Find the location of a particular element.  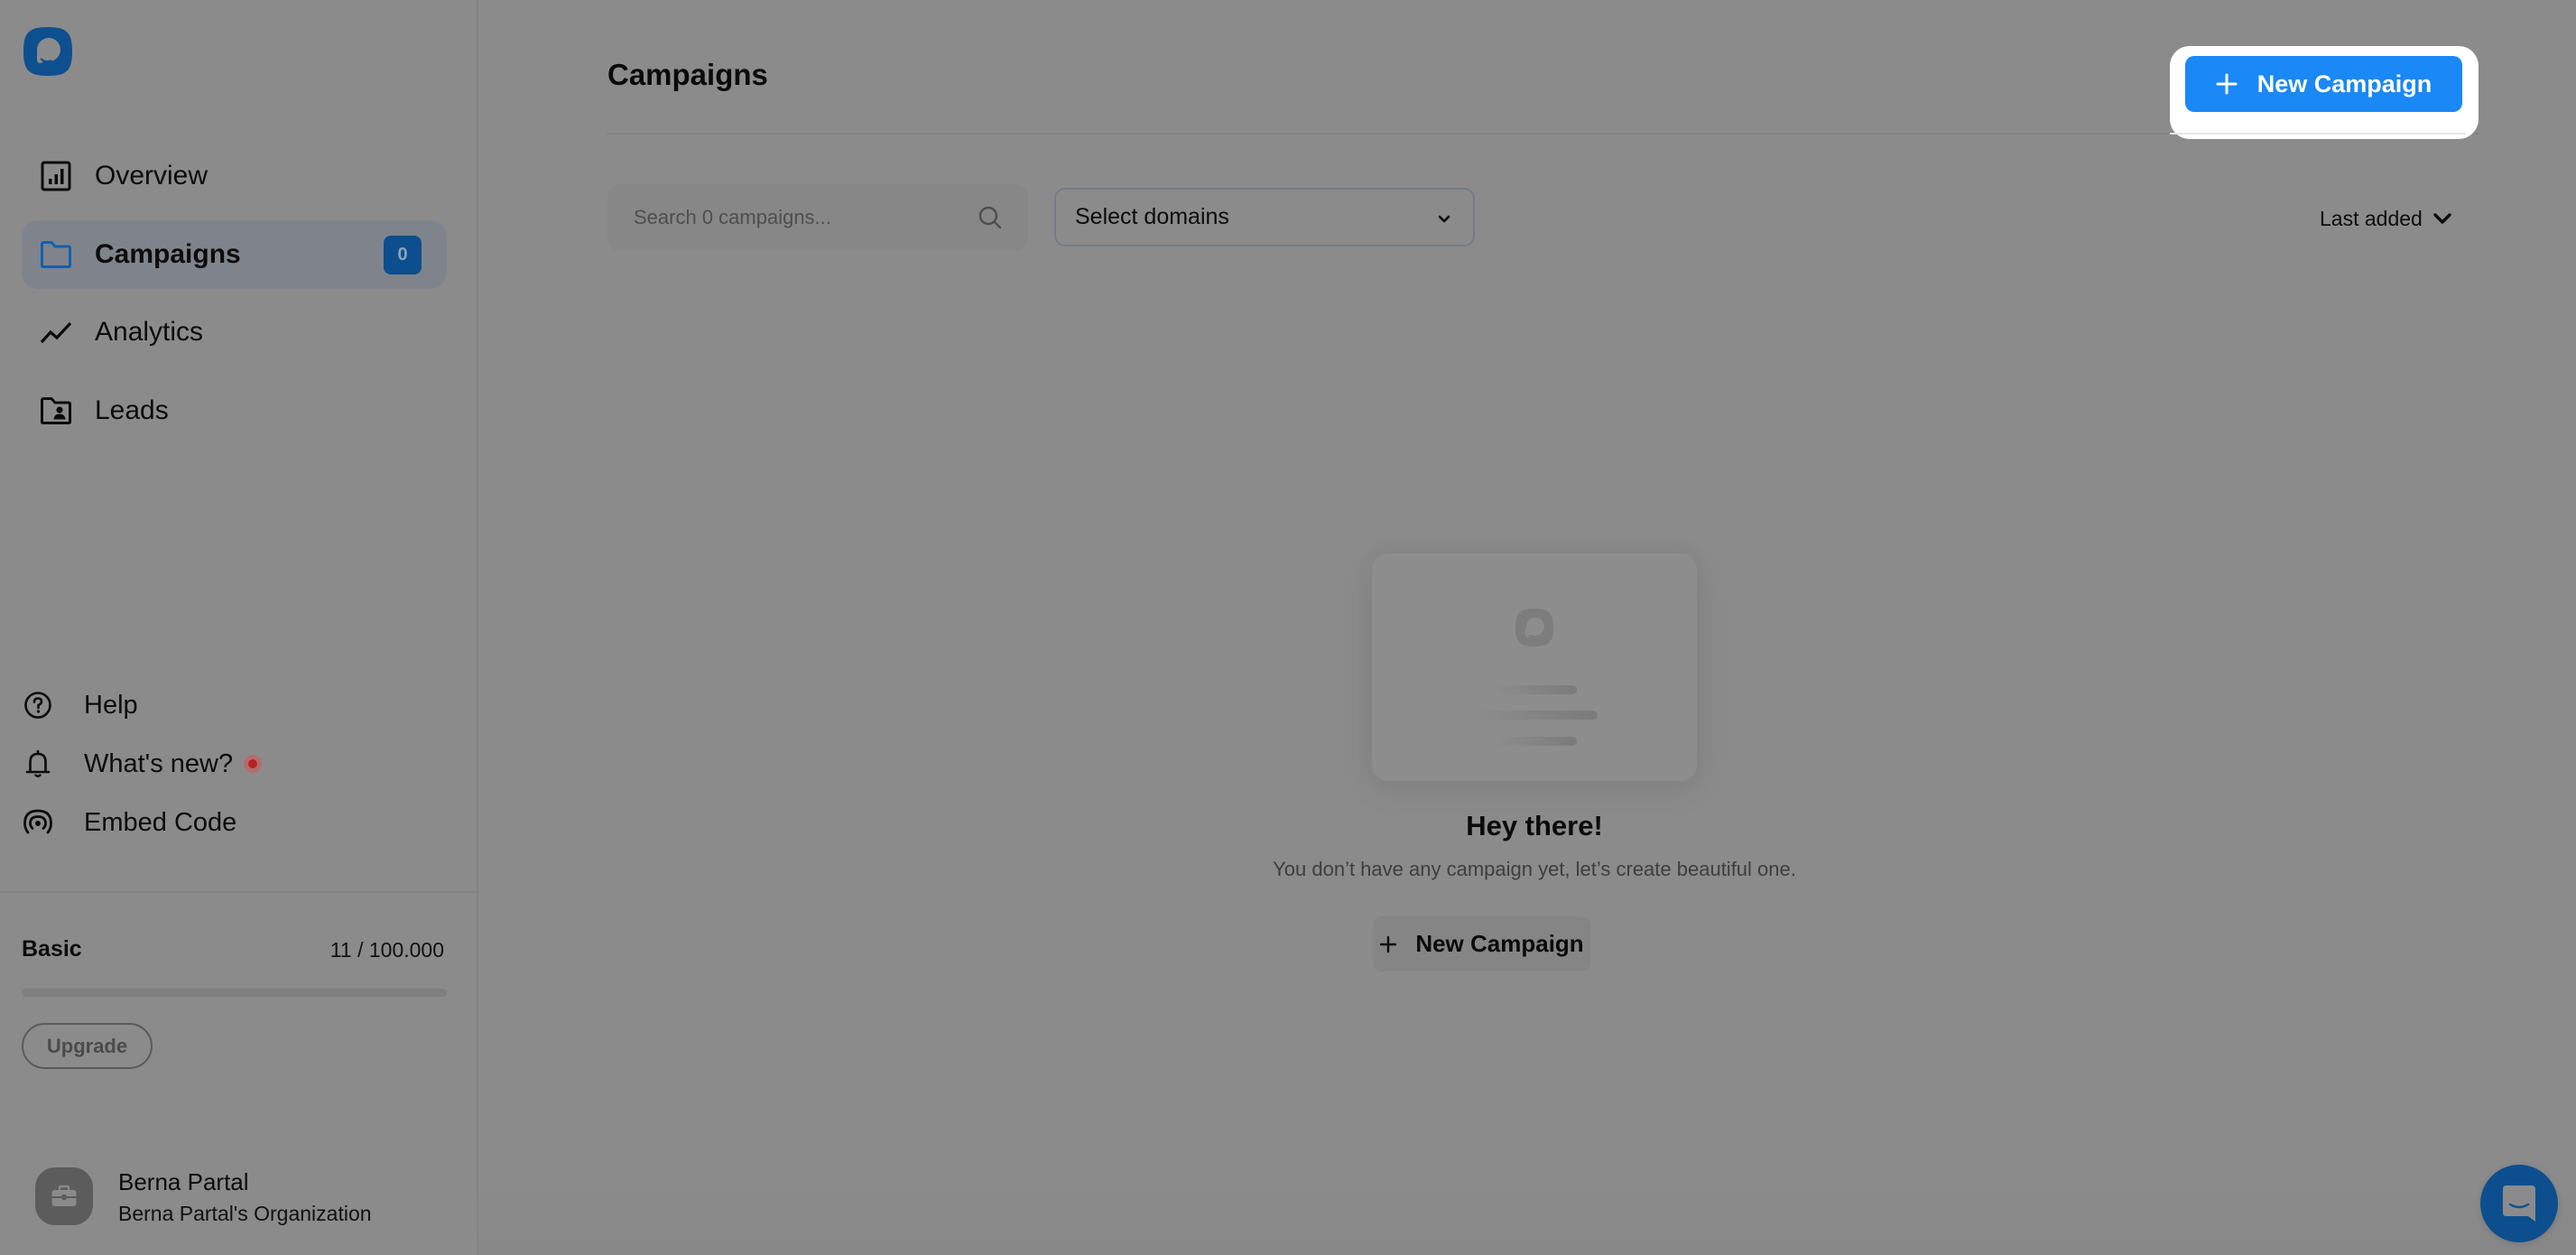

upgrade-button: Upgrade is located at coordinates (87, 1046).